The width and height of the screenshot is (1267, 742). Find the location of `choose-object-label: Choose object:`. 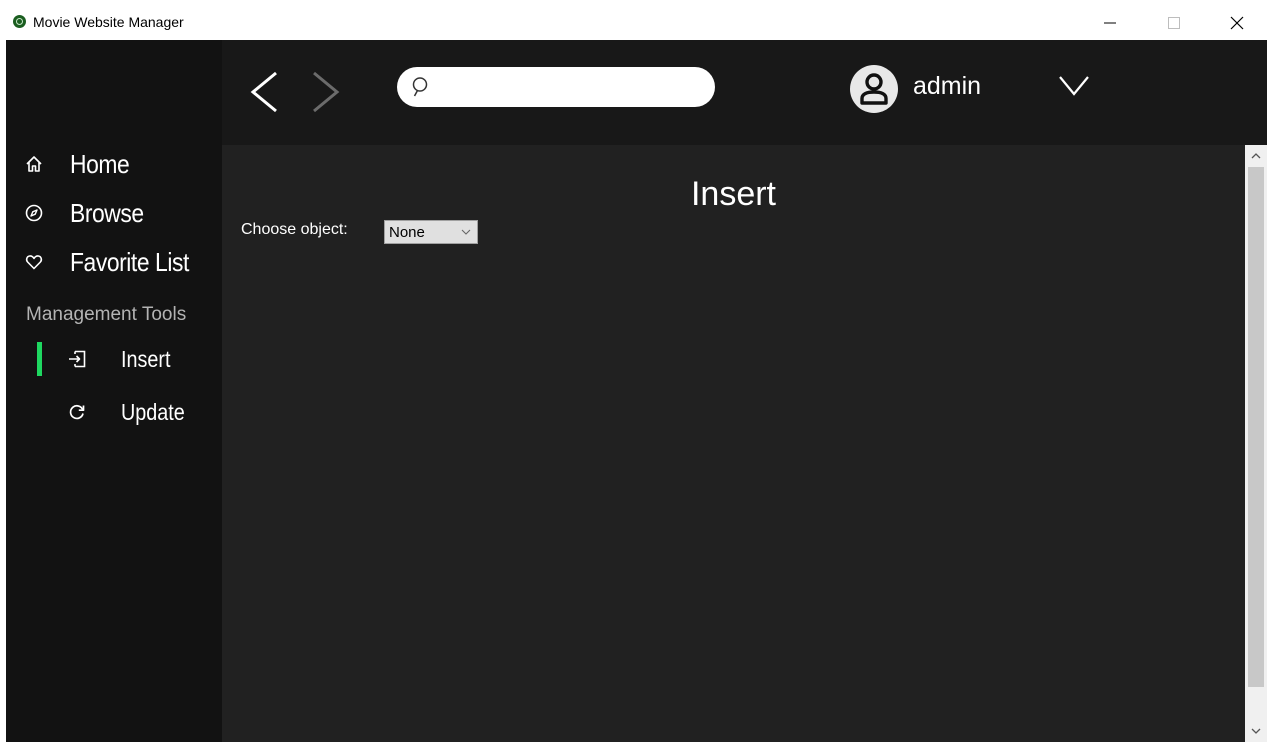

choose-object-label: Choose object: is located at coordinates (294, 229).